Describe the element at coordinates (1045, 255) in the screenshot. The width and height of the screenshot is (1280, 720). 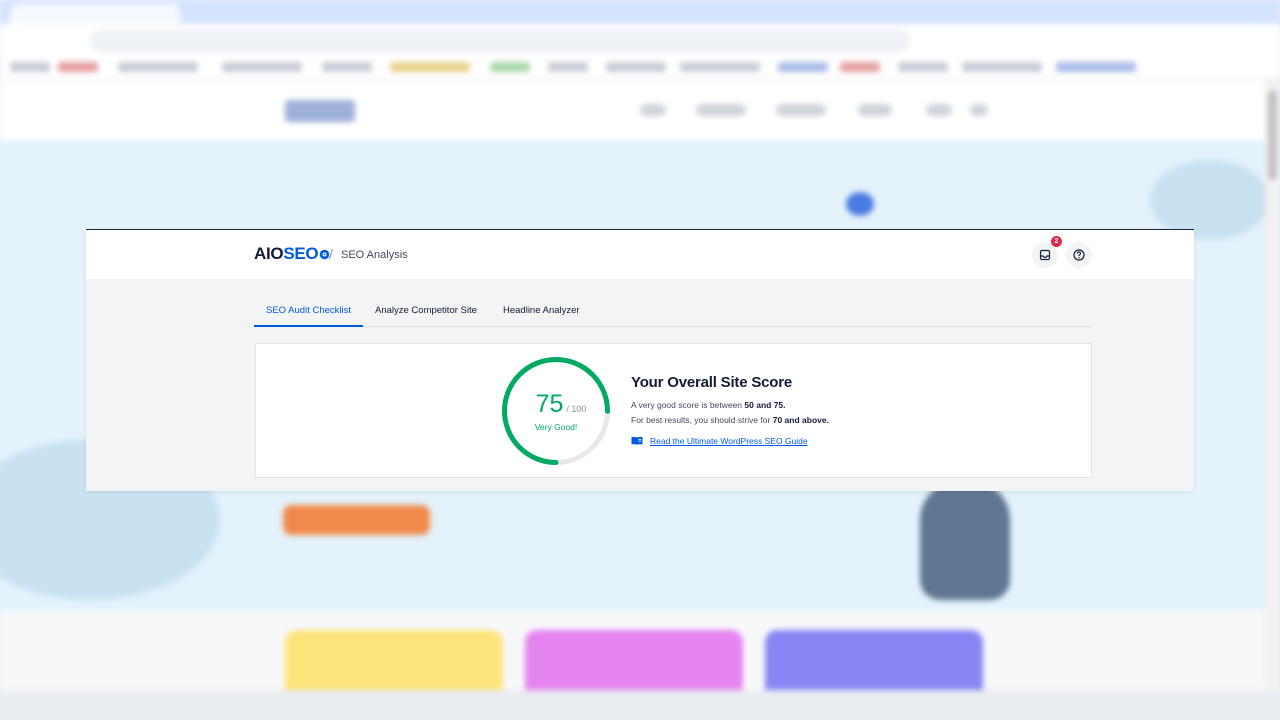
I see `inbox-icon` at that location.